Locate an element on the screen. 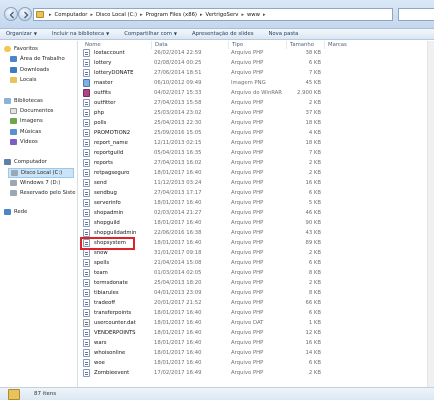  new-folder-button: Nova pasta is located at coordinates (283, 34).